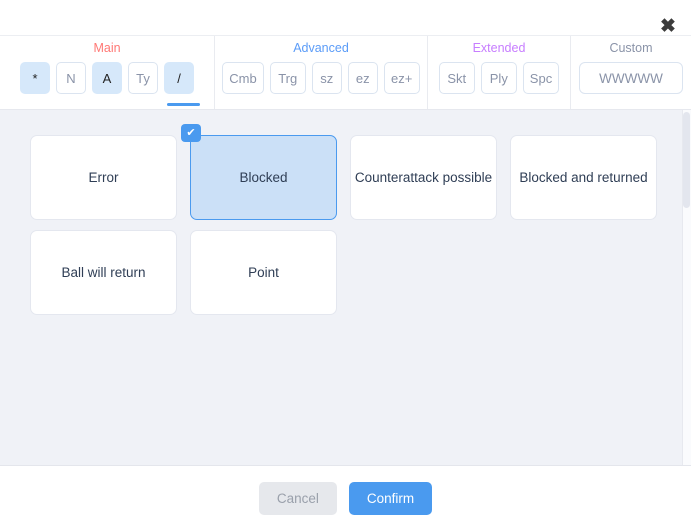  Describe the element at coordinates (191, 133) in the screenshot. I see `check-icon: ✔` at that location.